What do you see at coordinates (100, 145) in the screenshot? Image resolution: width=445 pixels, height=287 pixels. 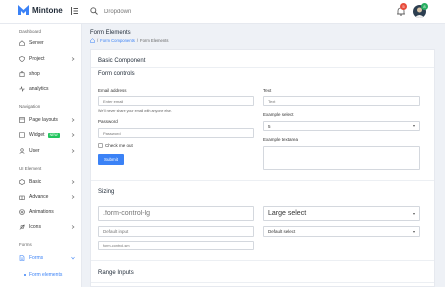 I see `checkbox` at bounding box center [100, 145].